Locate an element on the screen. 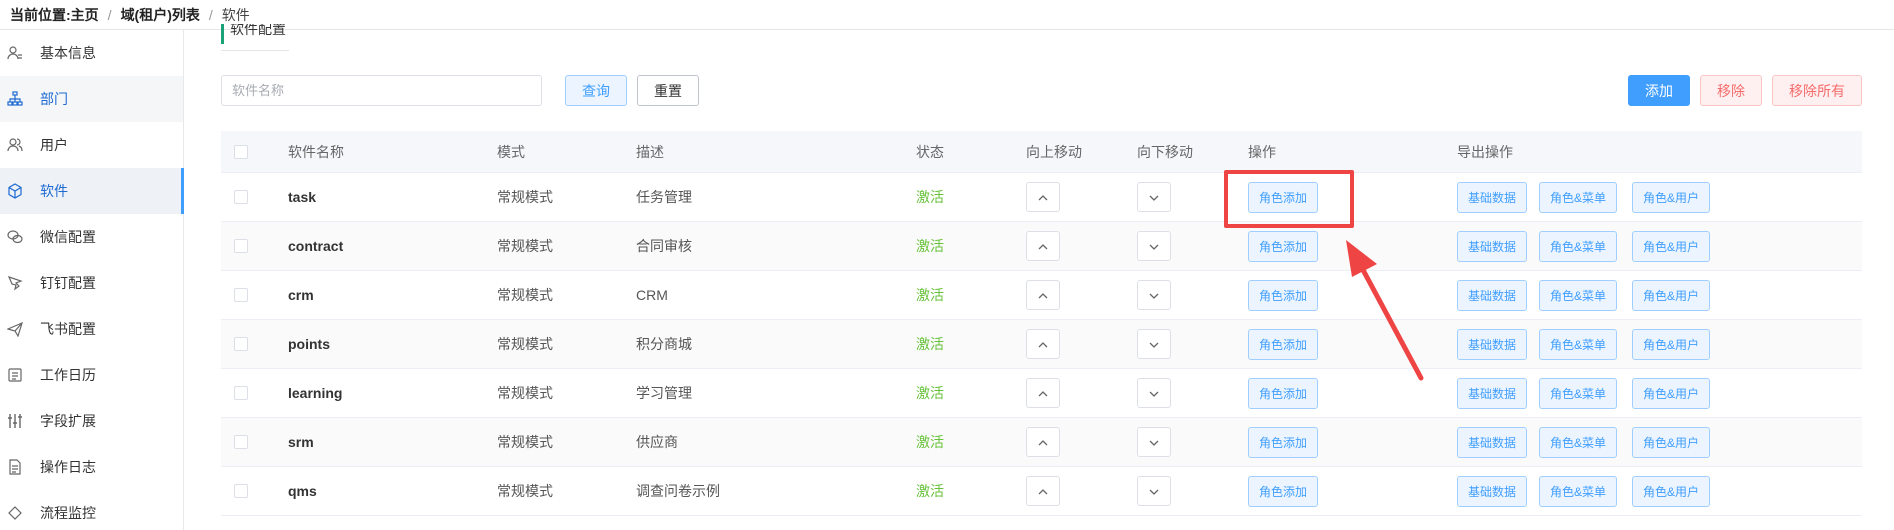 This screenshot has height=530, width=1894. sidebar-item-work-calendar: 工作日历 is located at coordinates (91, 375).